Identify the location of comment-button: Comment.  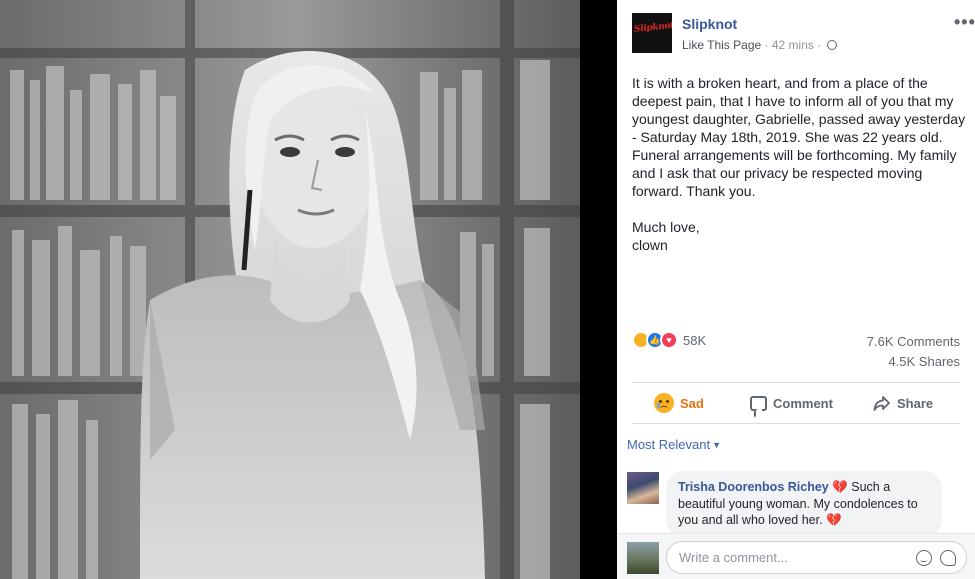
(791, 403).